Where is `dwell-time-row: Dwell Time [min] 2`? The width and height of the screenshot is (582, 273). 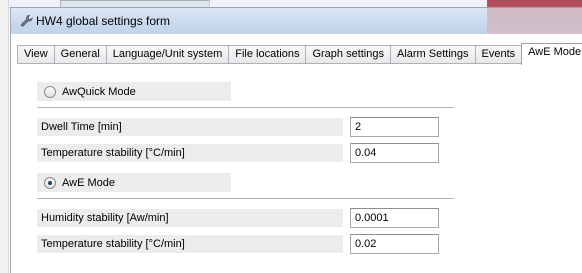 dwell-time-row: Dwell Time [min] 2 is located at coordinates (247, 127).